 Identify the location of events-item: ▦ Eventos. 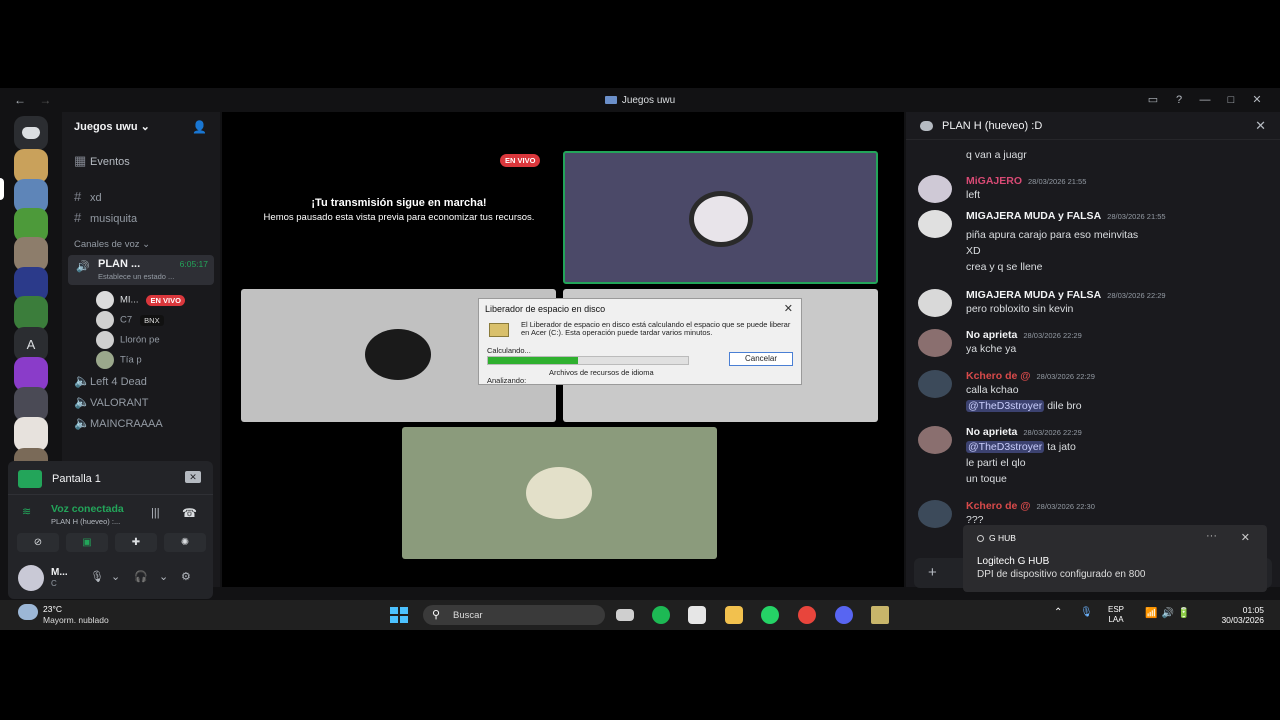
(102, 161).